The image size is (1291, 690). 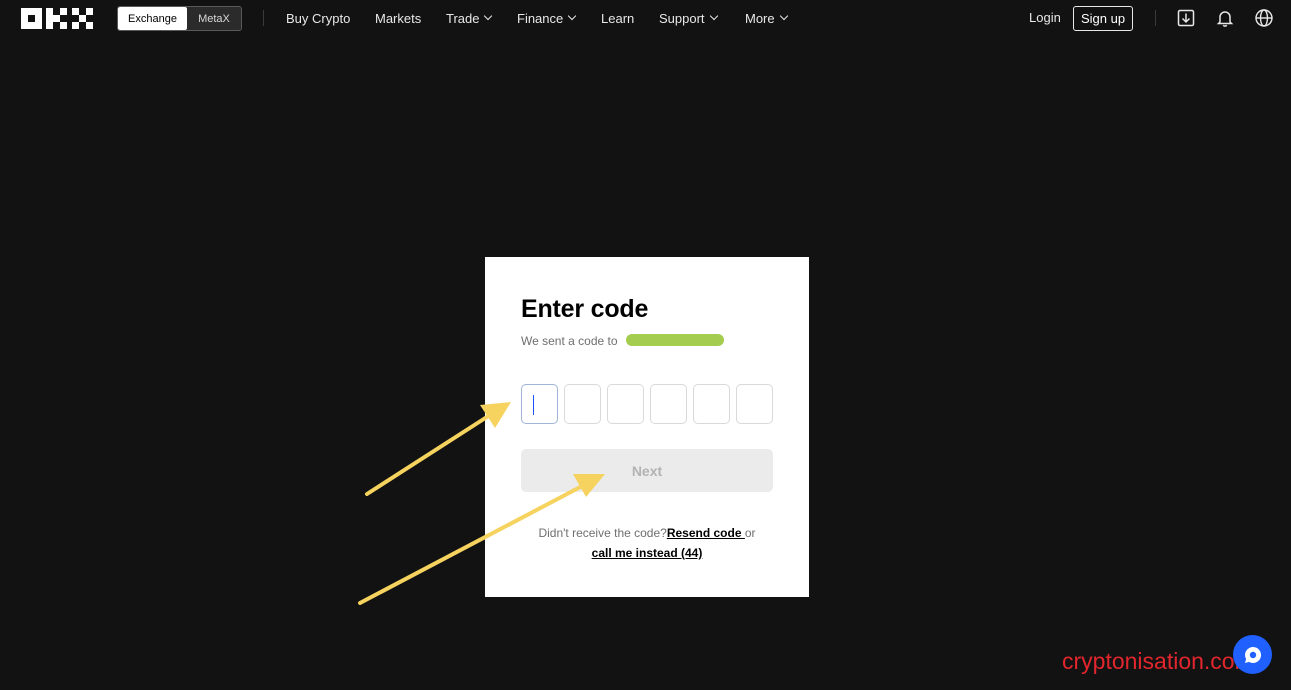 What do you see at coordinates (330, 18) in the screenshot?
I see `nav-buy-crypto: Buy Crypto` at bounding box center [330, 18].